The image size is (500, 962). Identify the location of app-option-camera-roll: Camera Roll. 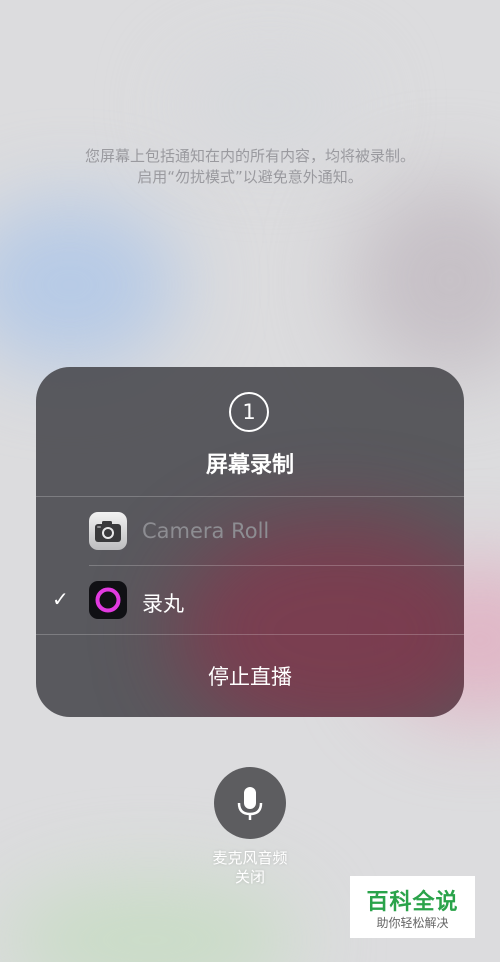
(250, 532).